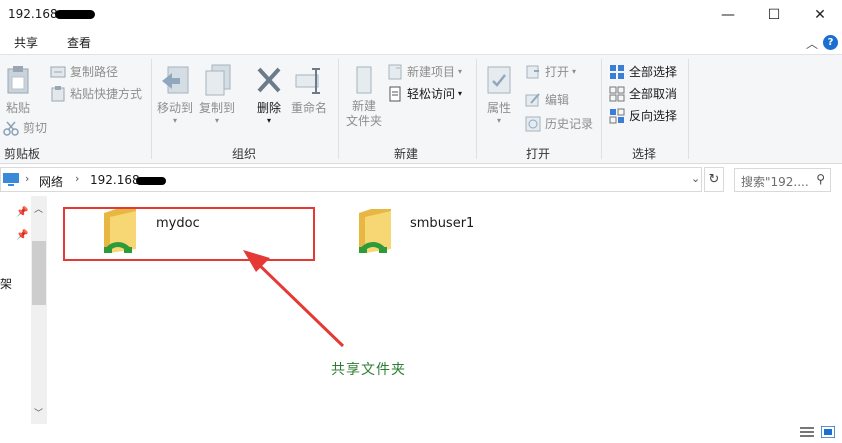 The image size is (842, 443). Describe the element at coordinates (294, 299) in the screenshot. I see `annotation-arrow` at that location.